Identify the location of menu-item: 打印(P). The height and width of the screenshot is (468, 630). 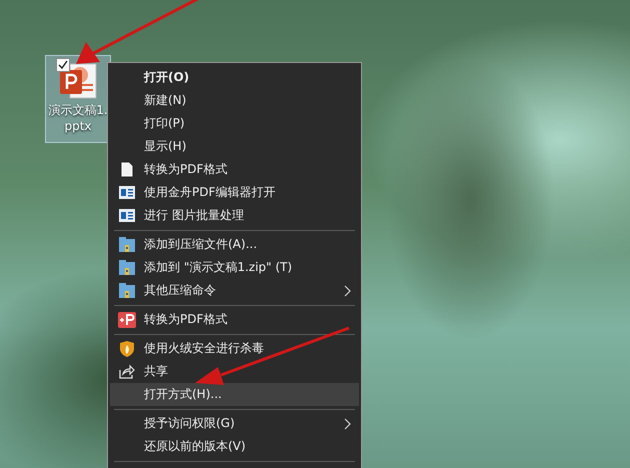
(234, 123).